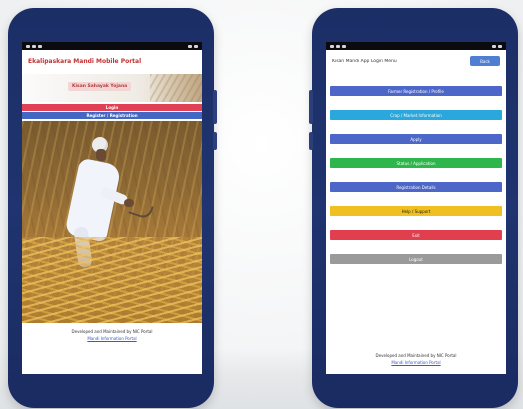 This screenshot has height=409, width=523. Describe the element at coordinates (416, 163) in the screenshot. I see `menu-item-status: Status / Application` at that location.